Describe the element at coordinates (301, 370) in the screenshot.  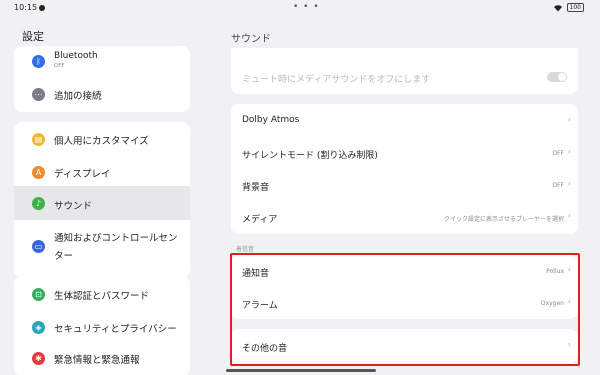
I see `home-indicator` at that location.